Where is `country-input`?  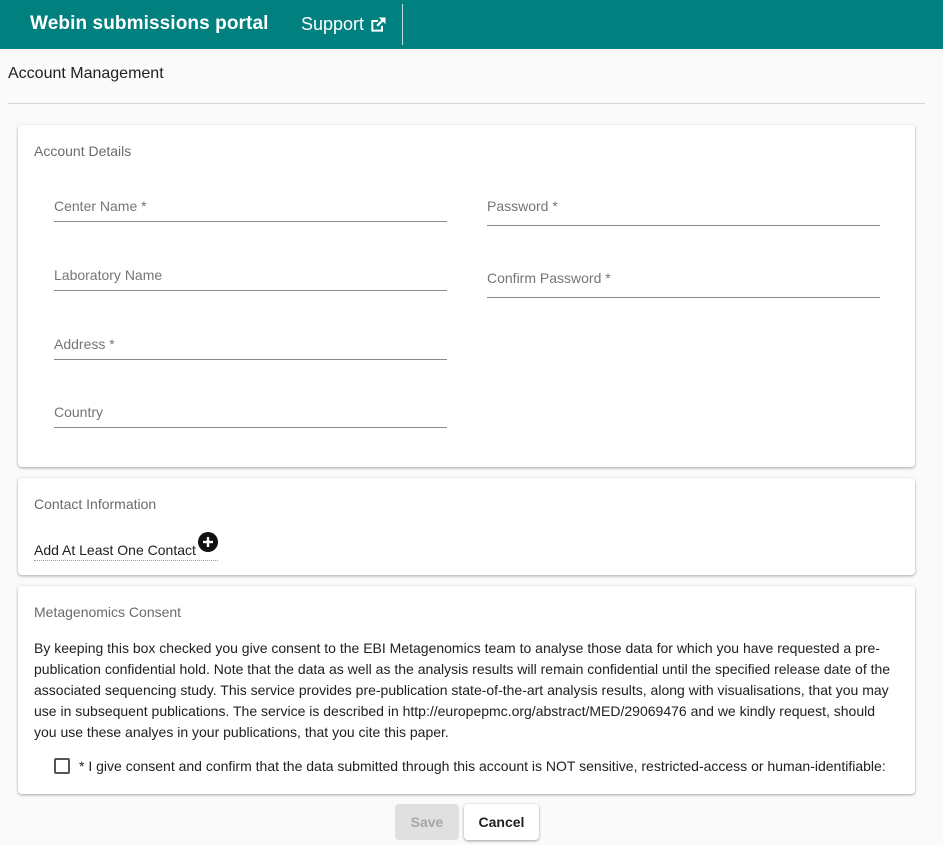 country-input is located at coordinates (250, 415).